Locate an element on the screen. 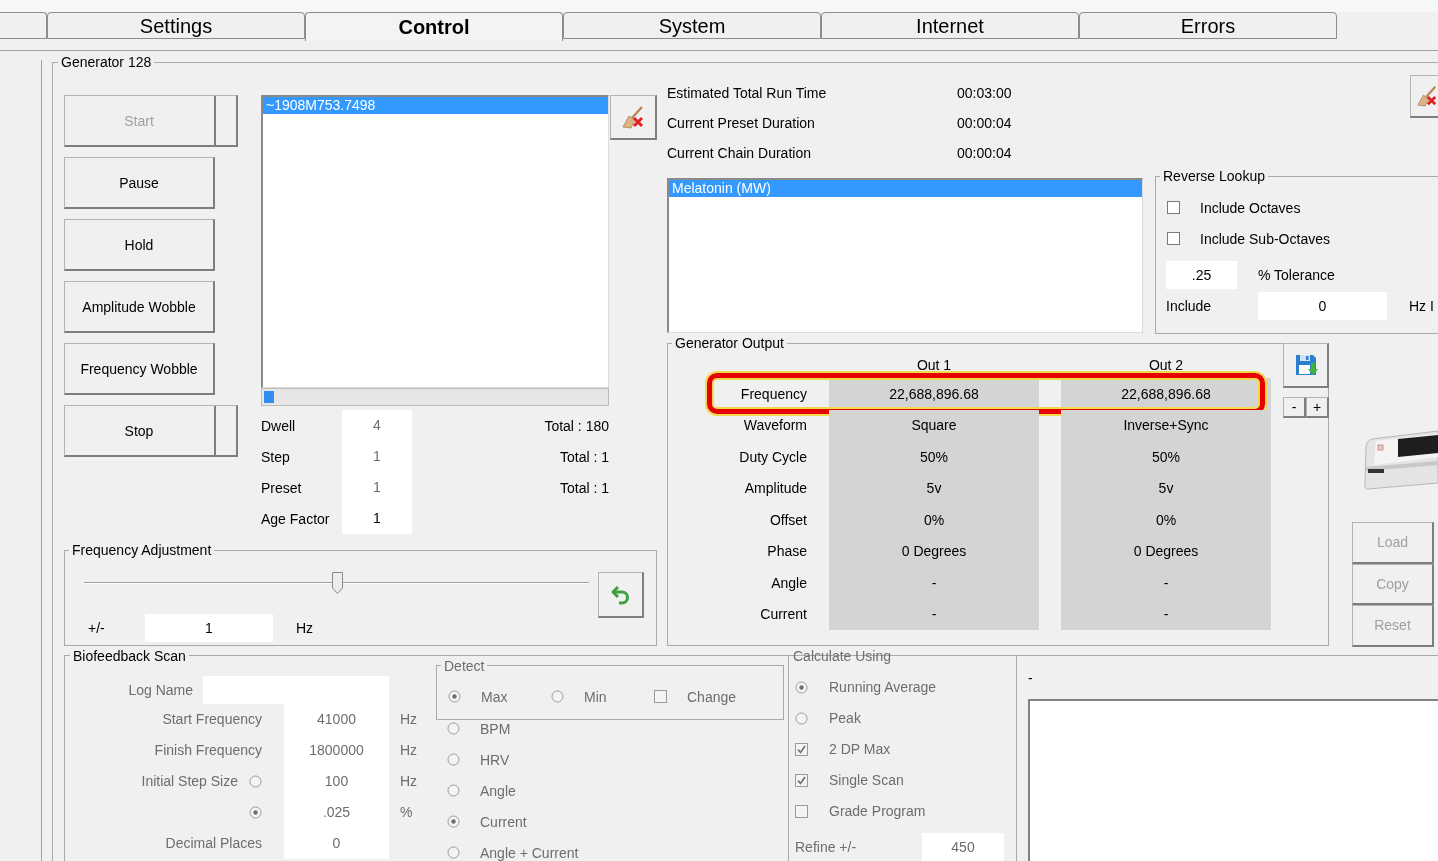 The image size is (1438, 861). unit-label: Hz I is located at coordinates (1421, 306).